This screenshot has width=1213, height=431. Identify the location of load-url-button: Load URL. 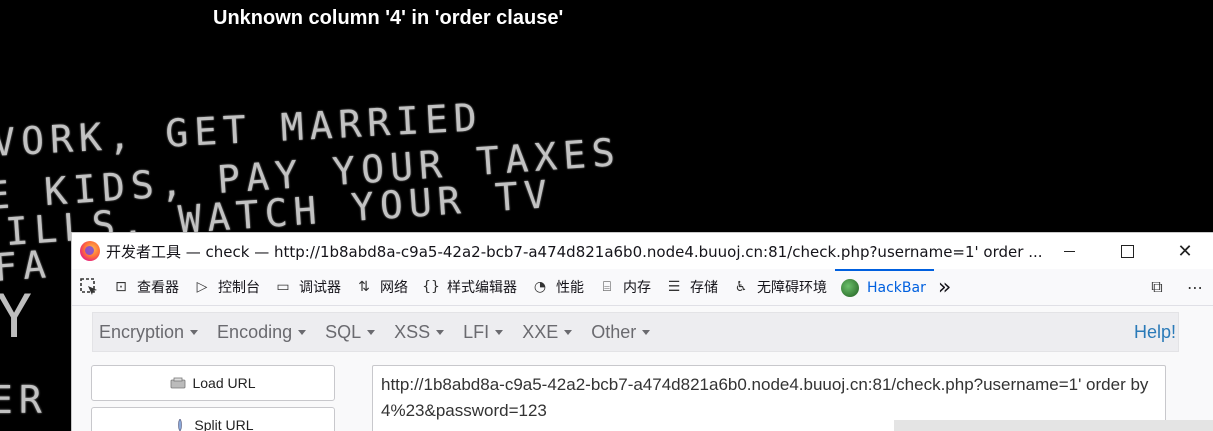
(213, 383).